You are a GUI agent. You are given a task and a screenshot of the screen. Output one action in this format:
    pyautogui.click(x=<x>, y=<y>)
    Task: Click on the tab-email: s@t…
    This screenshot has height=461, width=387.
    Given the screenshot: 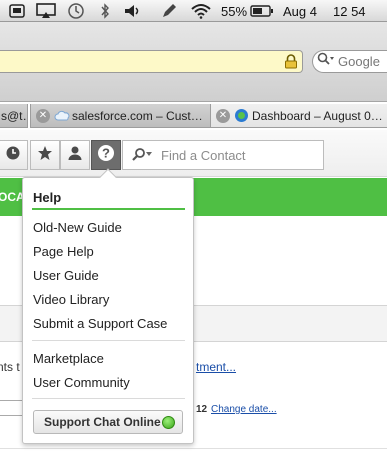 What is the action you would take?
    pyautogui.click(x=14, y=116)
    